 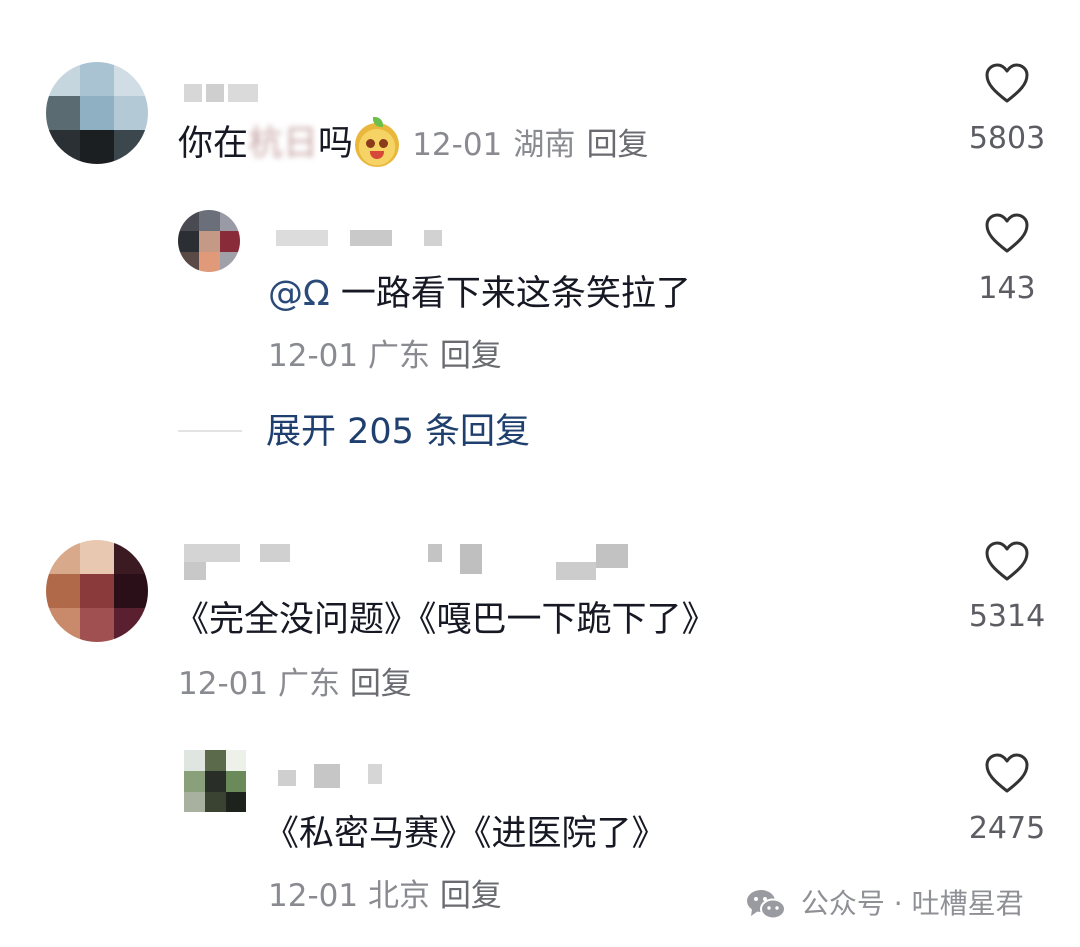 I want to click on reply-location: 广东, so click(x=398, y=356).